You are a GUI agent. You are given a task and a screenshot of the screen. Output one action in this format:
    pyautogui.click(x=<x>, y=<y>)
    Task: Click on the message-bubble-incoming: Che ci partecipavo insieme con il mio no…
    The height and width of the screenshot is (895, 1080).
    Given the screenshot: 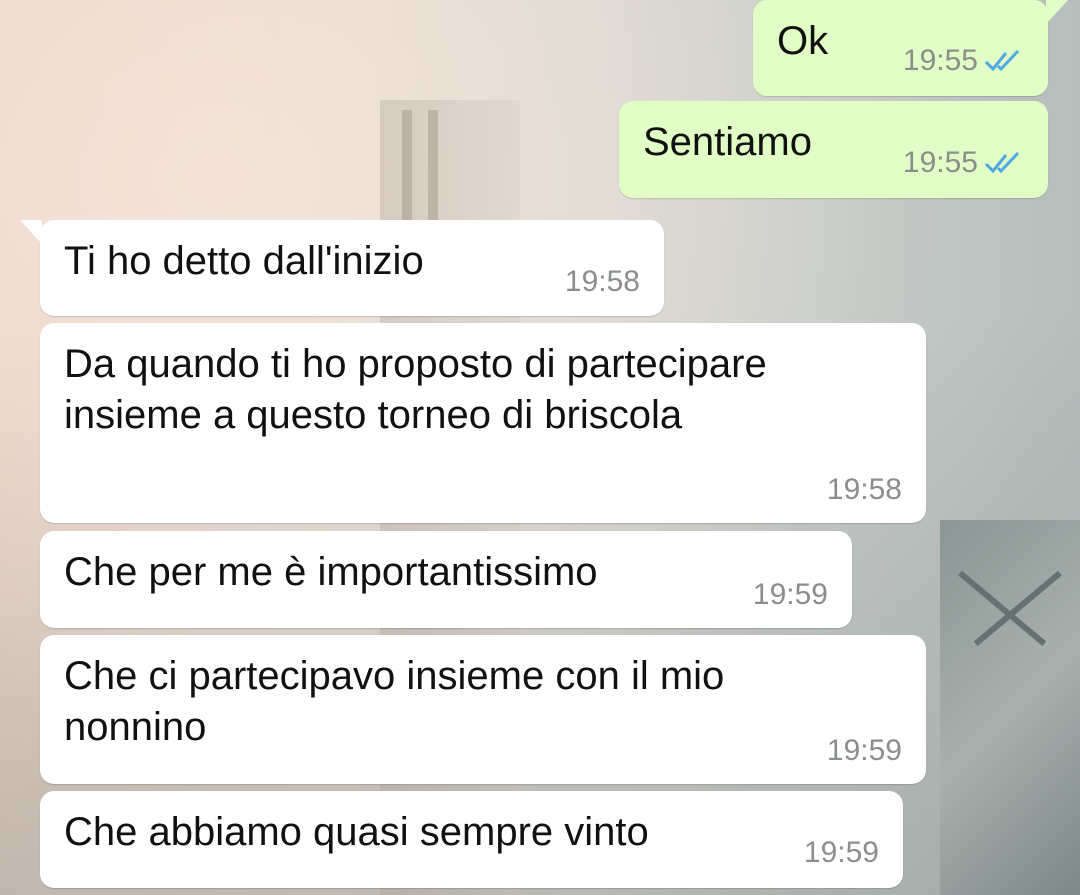 What is the action you would take?
    pyautogui.click(x=483, y=709)
    